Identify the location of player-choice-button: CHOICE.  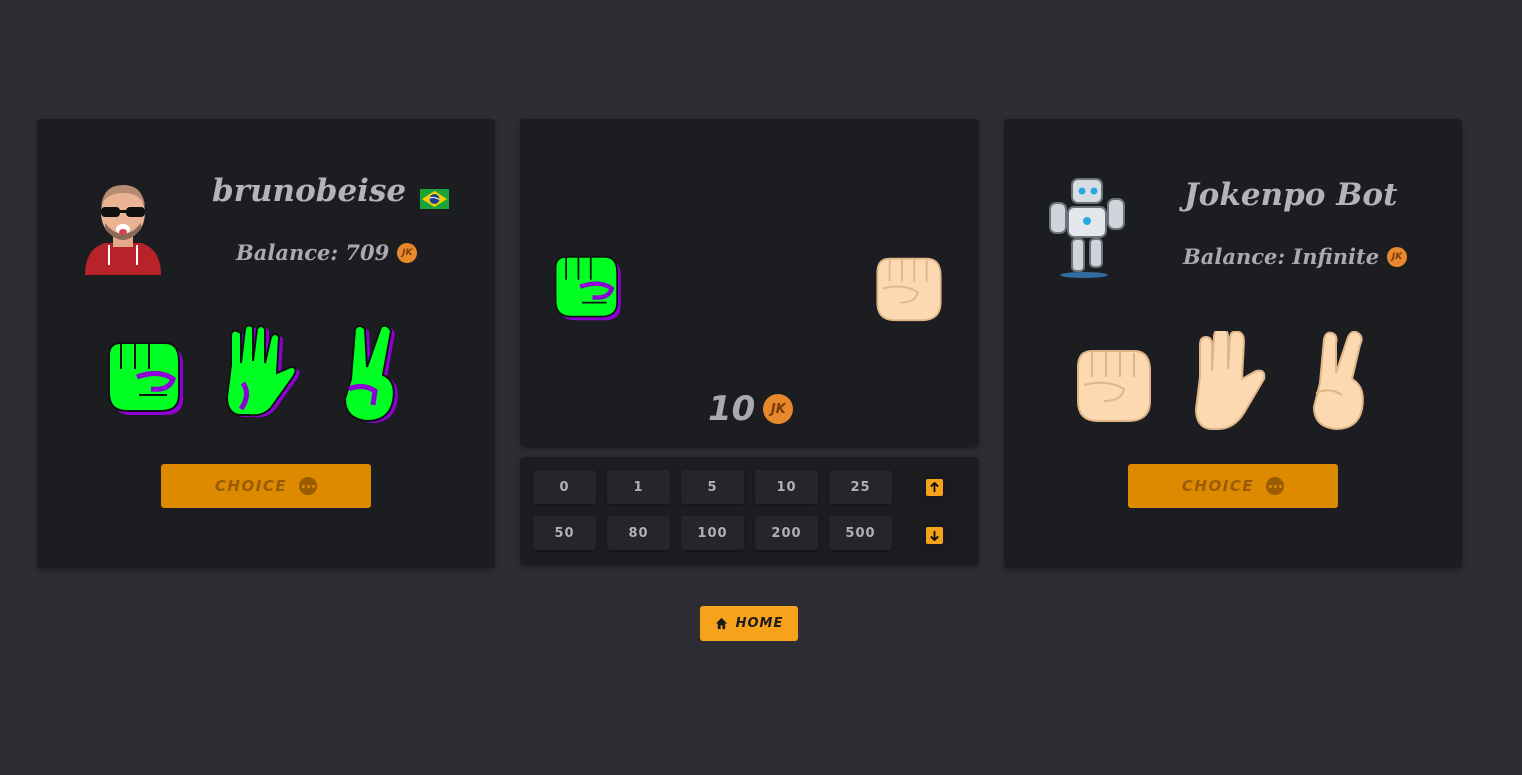
(266, 486).